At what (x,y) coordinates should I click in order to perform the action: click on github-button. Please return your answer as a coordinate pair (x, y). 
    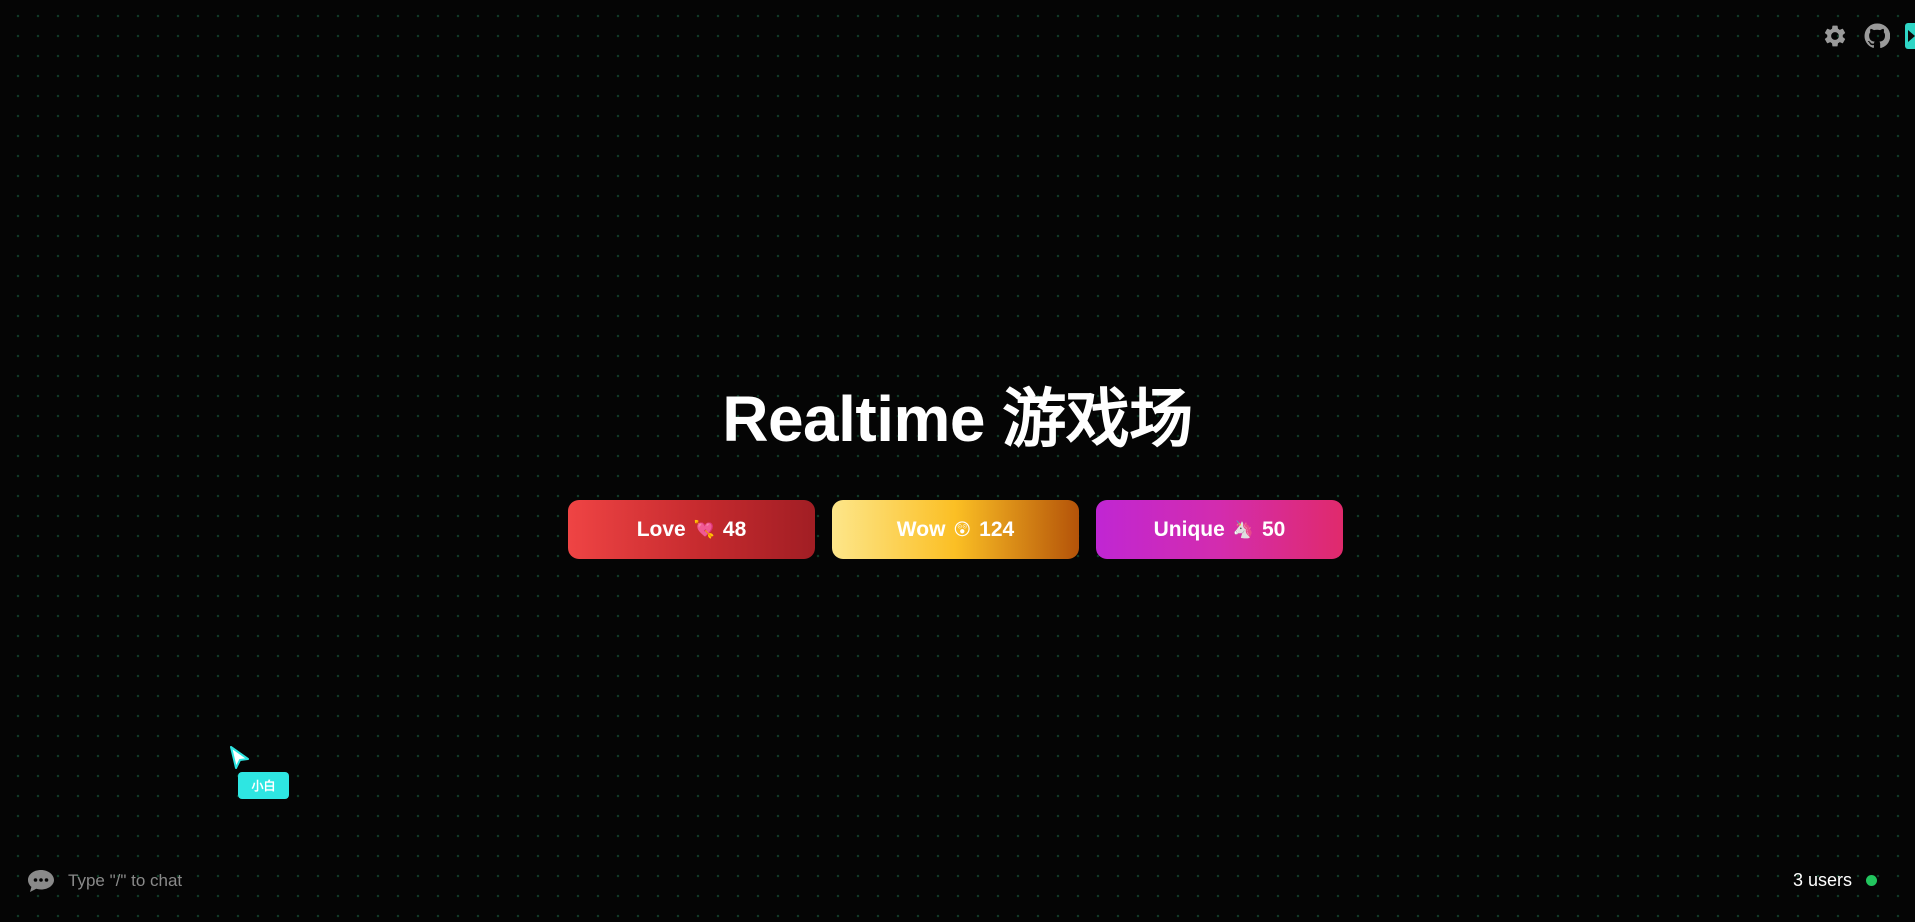
    Looking at the image, I should click on (1877, 36).